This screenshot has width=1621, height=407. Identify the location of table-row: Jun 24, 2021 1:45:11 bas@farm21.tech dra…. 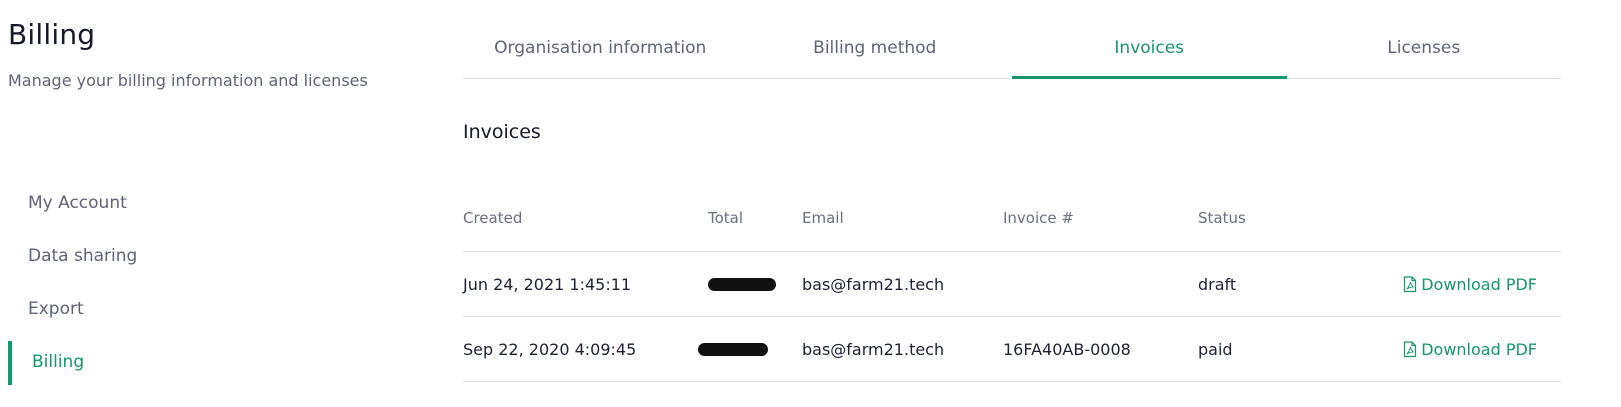
(1012, 284).